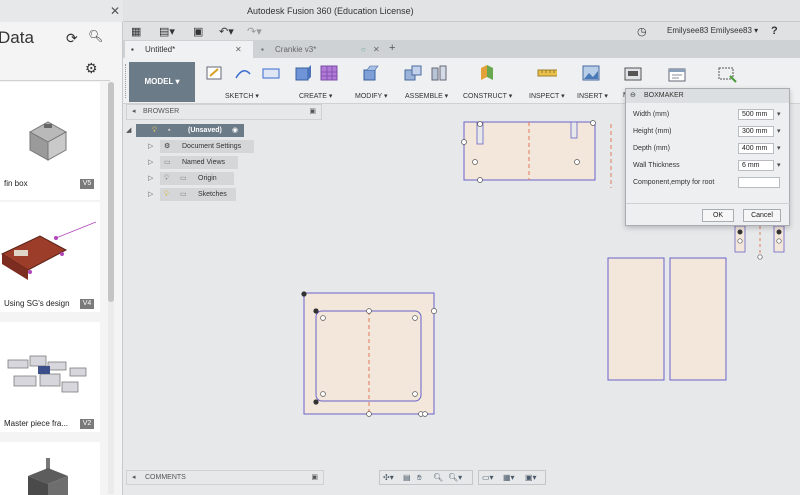 The height and width of the screenshot is (495, 800). What do you see at coordinates (224, 112) in the screenshot?
I see `browser-header: ◂ BROWSER ▣` at bounding box center [224, 112].